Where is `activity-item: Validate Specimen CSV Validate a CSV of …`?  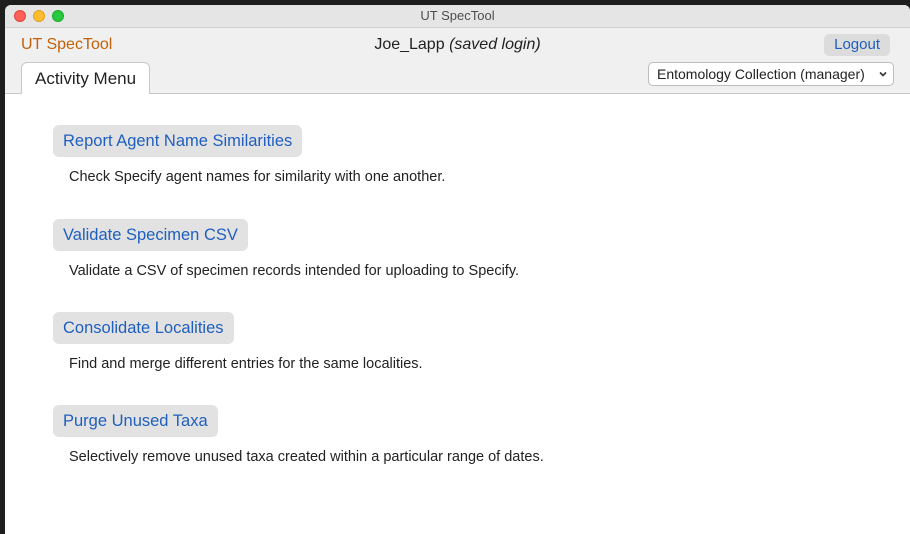
activity-item: Validate Specimen CSV Validate a CSV of … is located at coordinates (286, 249).